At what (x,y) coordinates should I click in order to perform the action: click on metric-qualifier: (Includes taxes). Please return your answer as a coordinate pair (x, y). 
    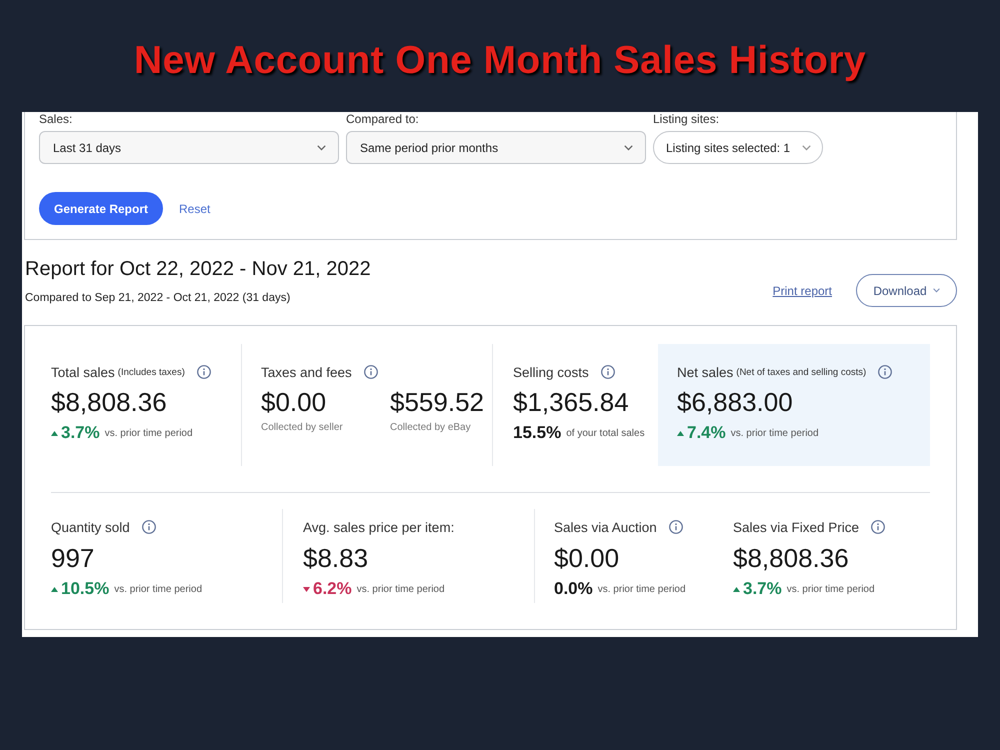
    Looking at the image, I should click on (151, 372).